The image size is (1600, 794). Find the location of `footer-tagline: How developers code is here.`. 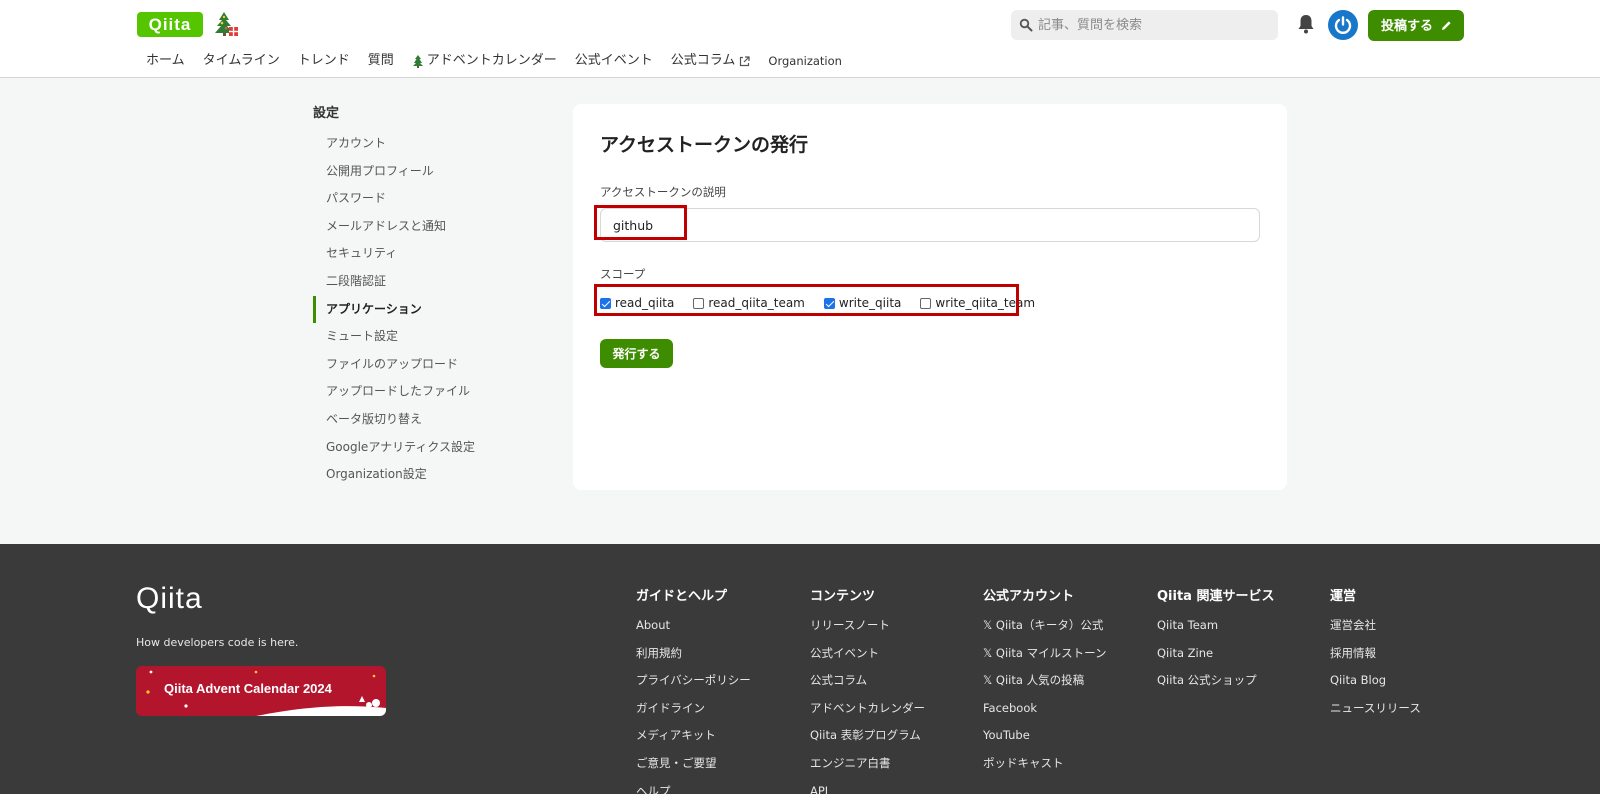

footer-tagline: How developers code is here. is located at coordinates (217, 642).